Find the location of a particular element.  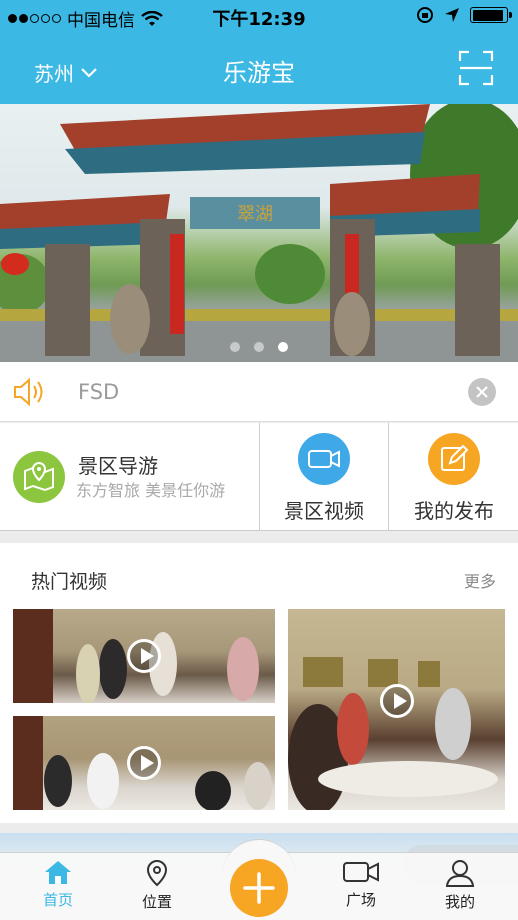

tab-mine: 我的 is located at coordinates (460, 885).